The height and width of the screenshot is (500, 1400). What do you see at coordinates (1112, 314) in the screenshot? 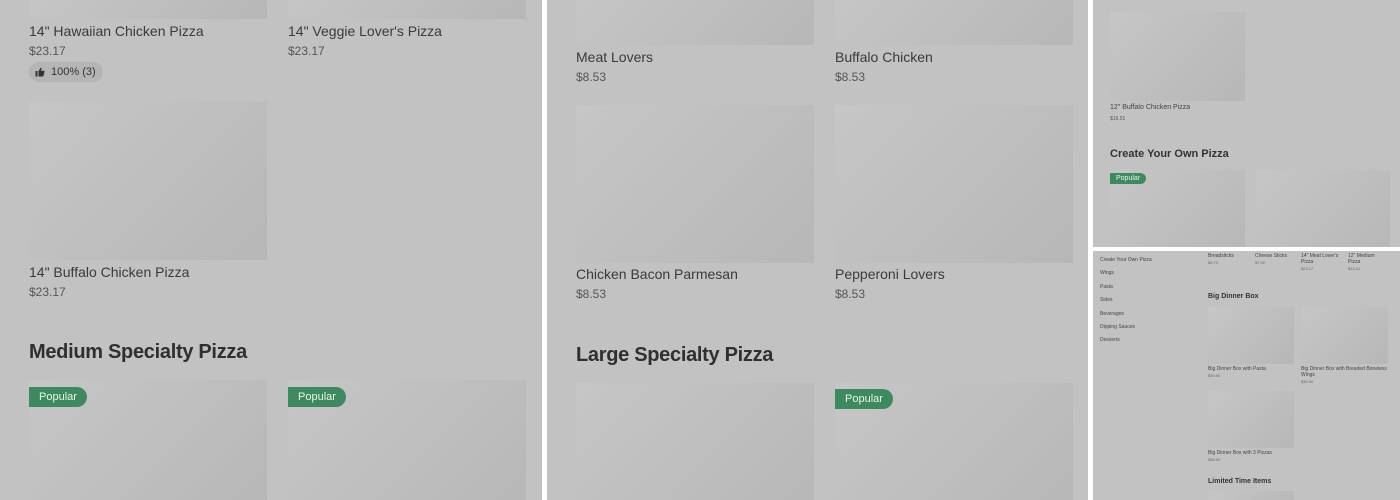
I see `nav-beverages: Beverages` at bounding box center [1112, 314].